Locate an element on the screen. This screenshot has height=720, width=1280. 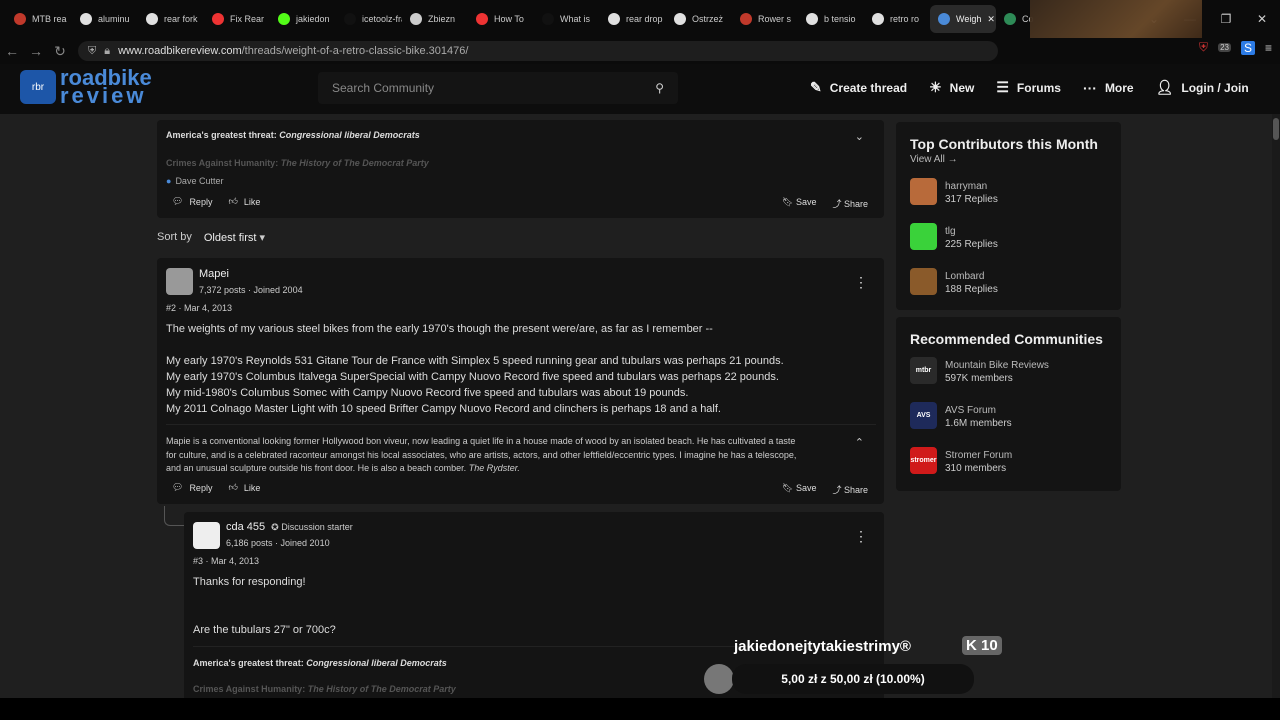
post-username: cda 455 is located at coordinates (245, 527).